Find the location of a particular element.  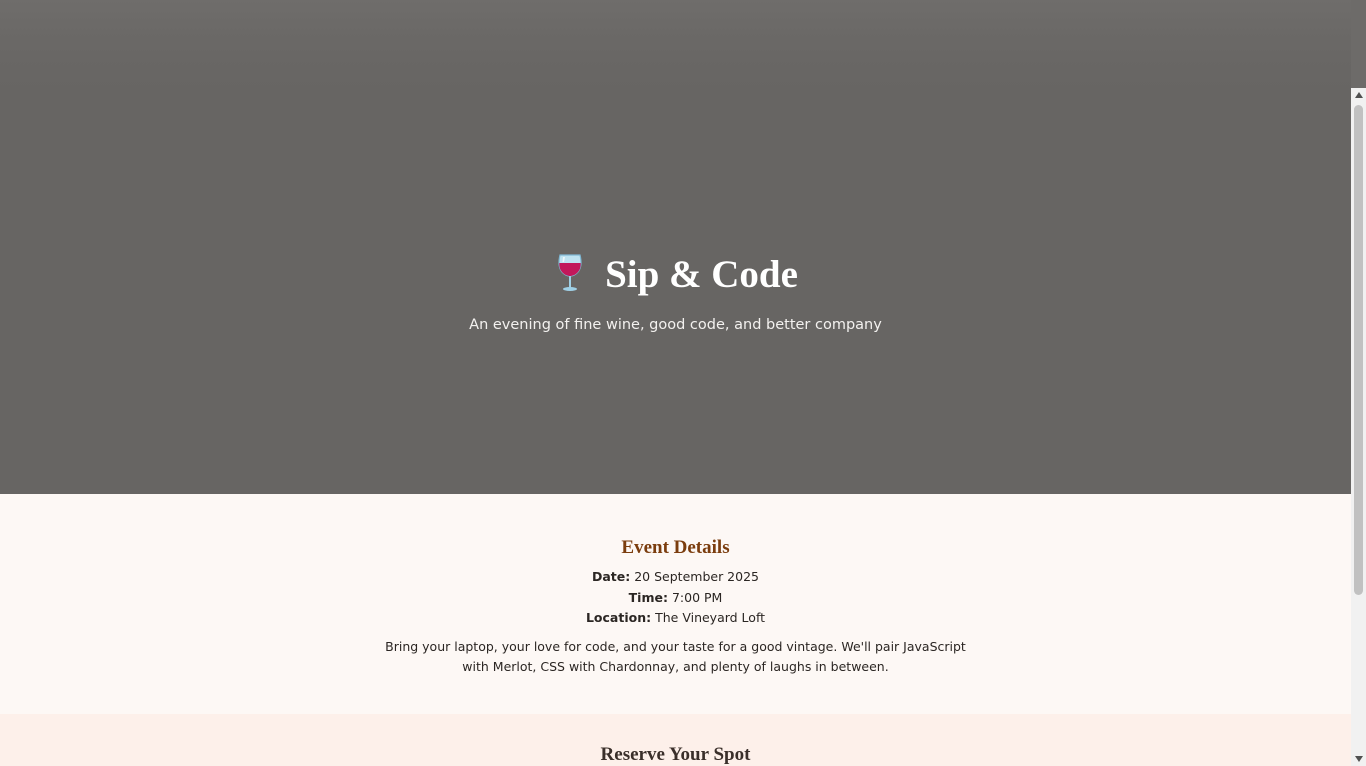

hero-top-band is located at coordinates (675, 45).